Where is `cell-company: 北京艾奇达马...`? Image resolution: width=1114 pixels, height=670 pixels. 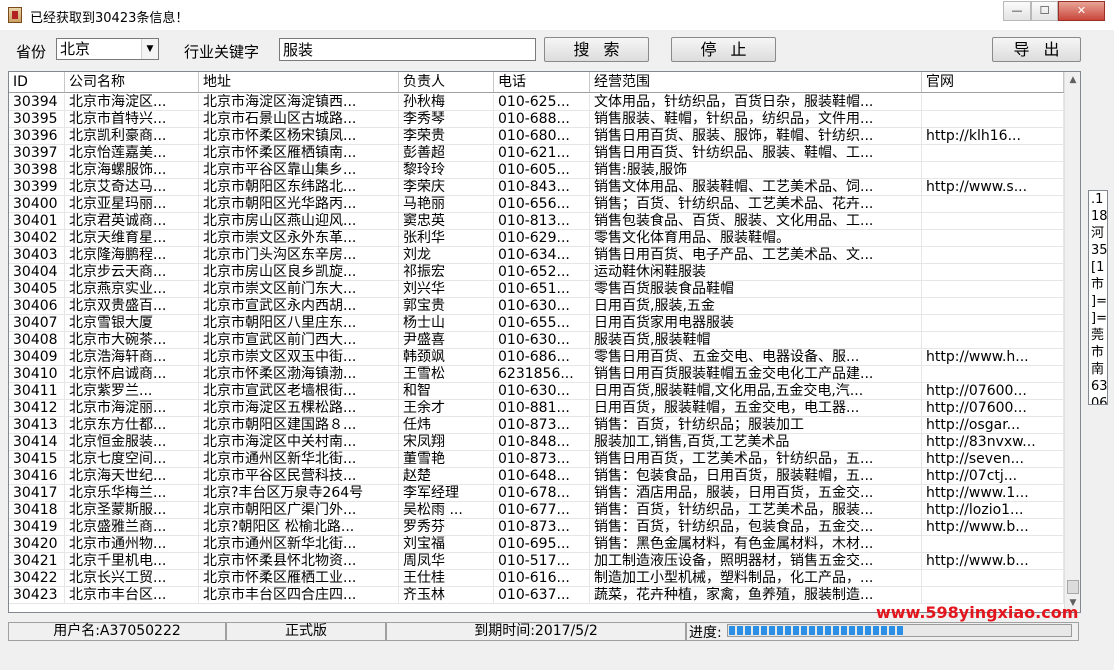 cell-company: 北京艾奇达马... is located at coordinates (132, 187).